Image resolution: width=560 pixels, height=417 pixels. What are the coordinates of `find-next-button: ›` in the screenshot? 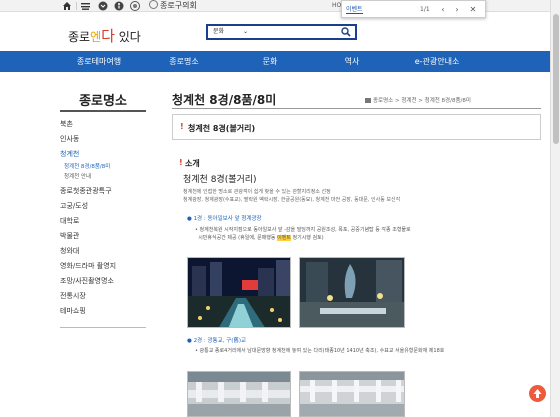 It's located at (457, 10).